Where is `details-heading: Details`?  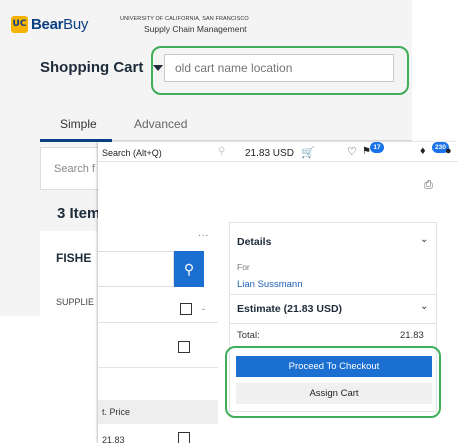 details-heading: Details is located at coordinates (254, 242).